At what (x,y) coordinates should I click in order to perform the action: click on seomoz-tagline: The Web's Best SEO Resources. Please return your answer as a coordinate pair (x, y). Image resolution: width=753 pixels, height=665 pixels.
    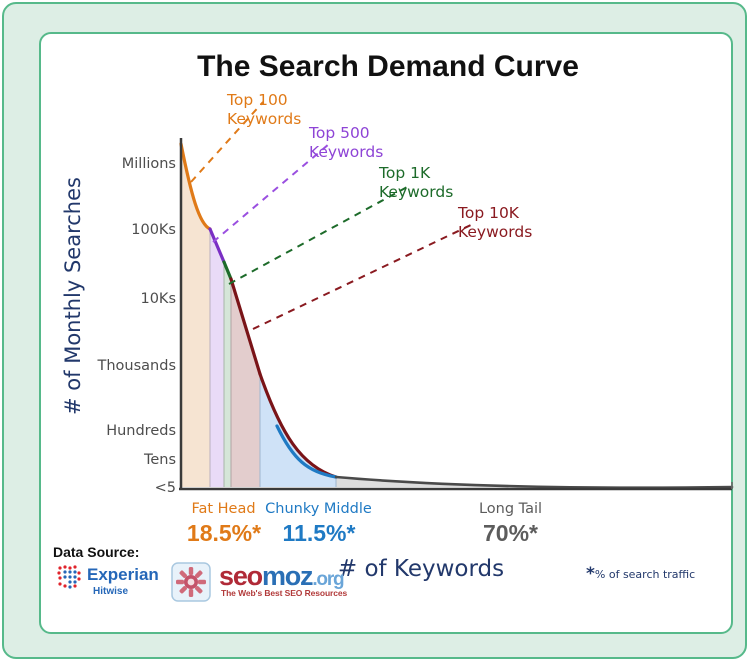
    Looking at the image, I should click on (284, 593).